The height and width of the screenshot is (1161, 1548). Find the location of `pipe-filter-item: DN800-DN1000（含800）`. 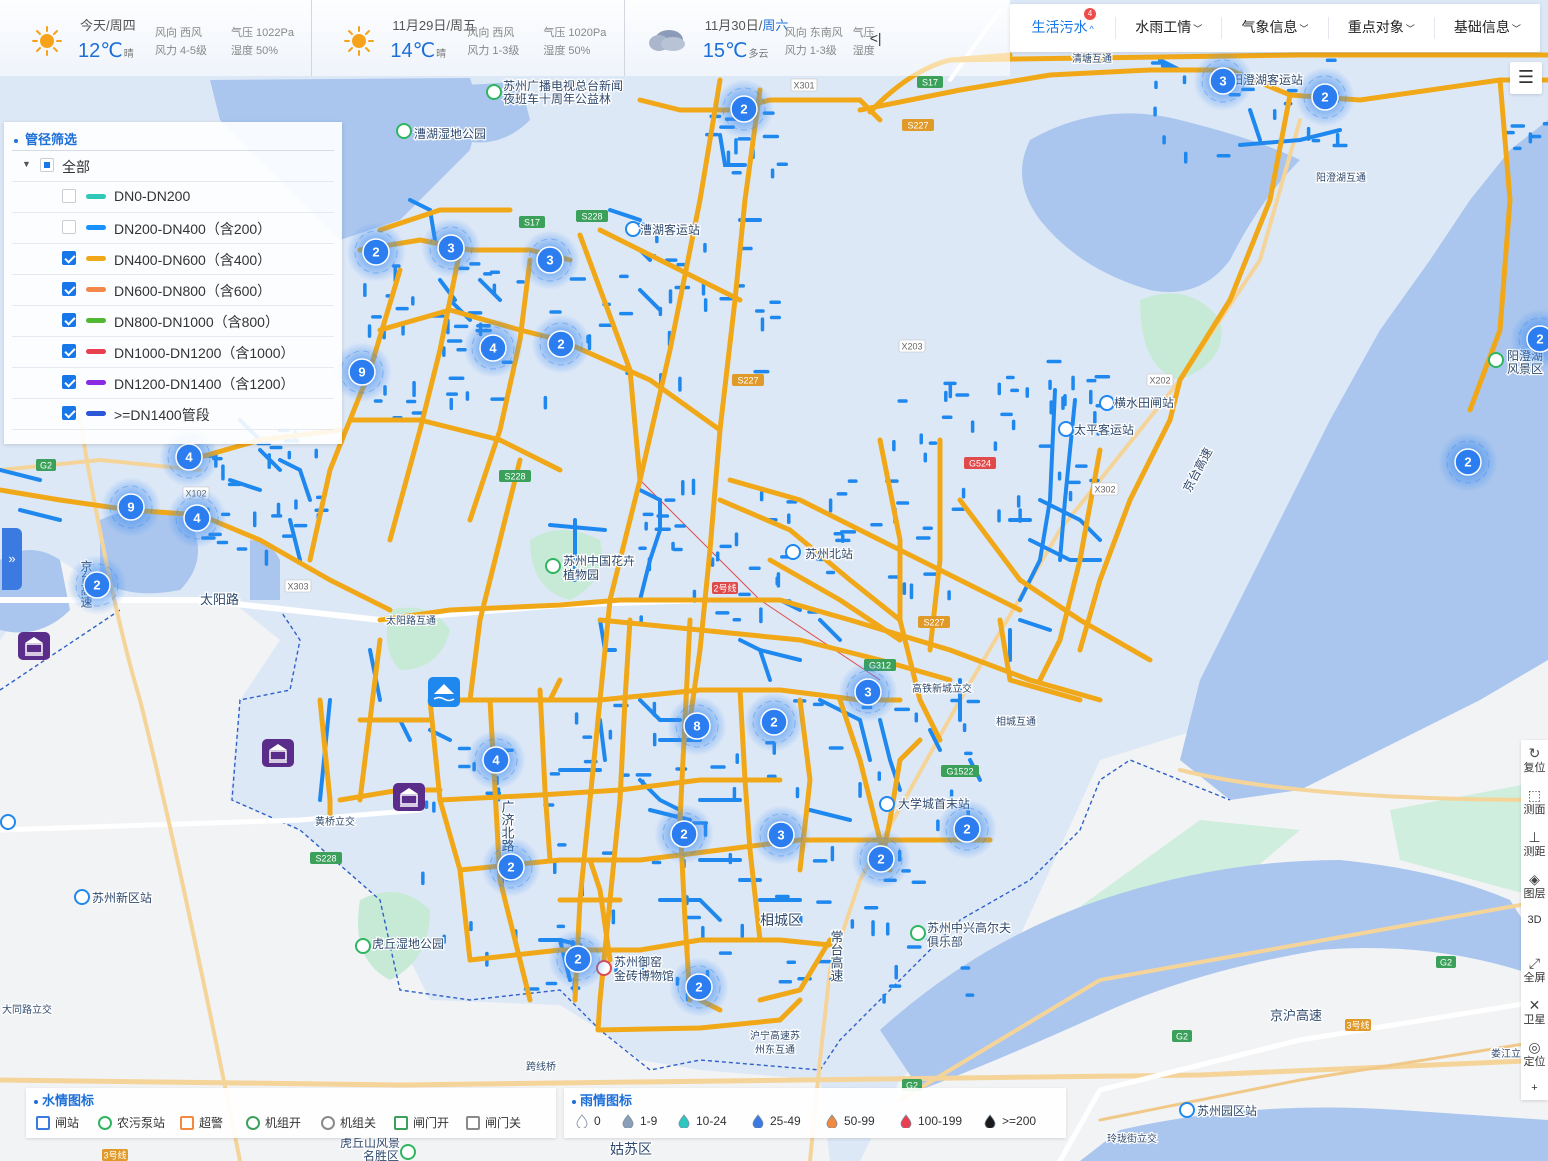

pipe-filter-item: DN800-DN1000（含800） is located at coordinates (173, 321).